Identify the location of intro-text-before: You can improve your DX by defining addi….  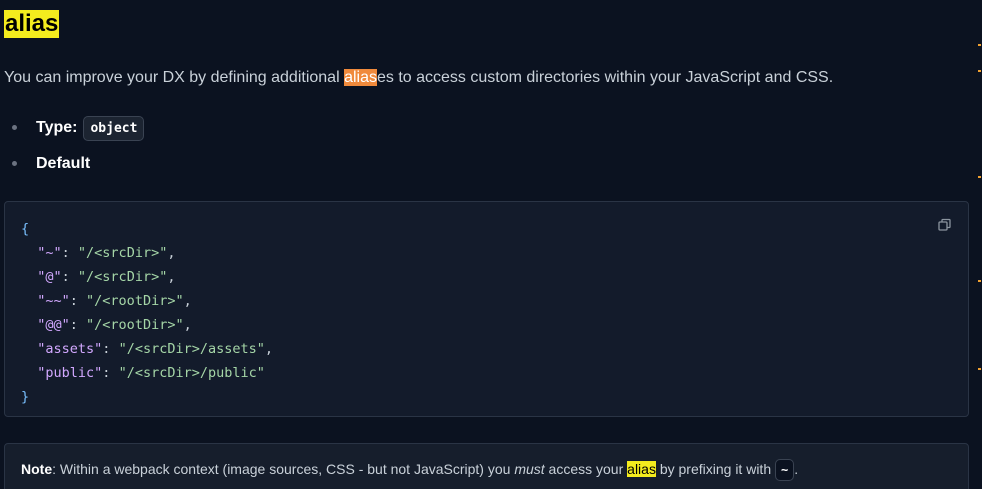
(174, 77).